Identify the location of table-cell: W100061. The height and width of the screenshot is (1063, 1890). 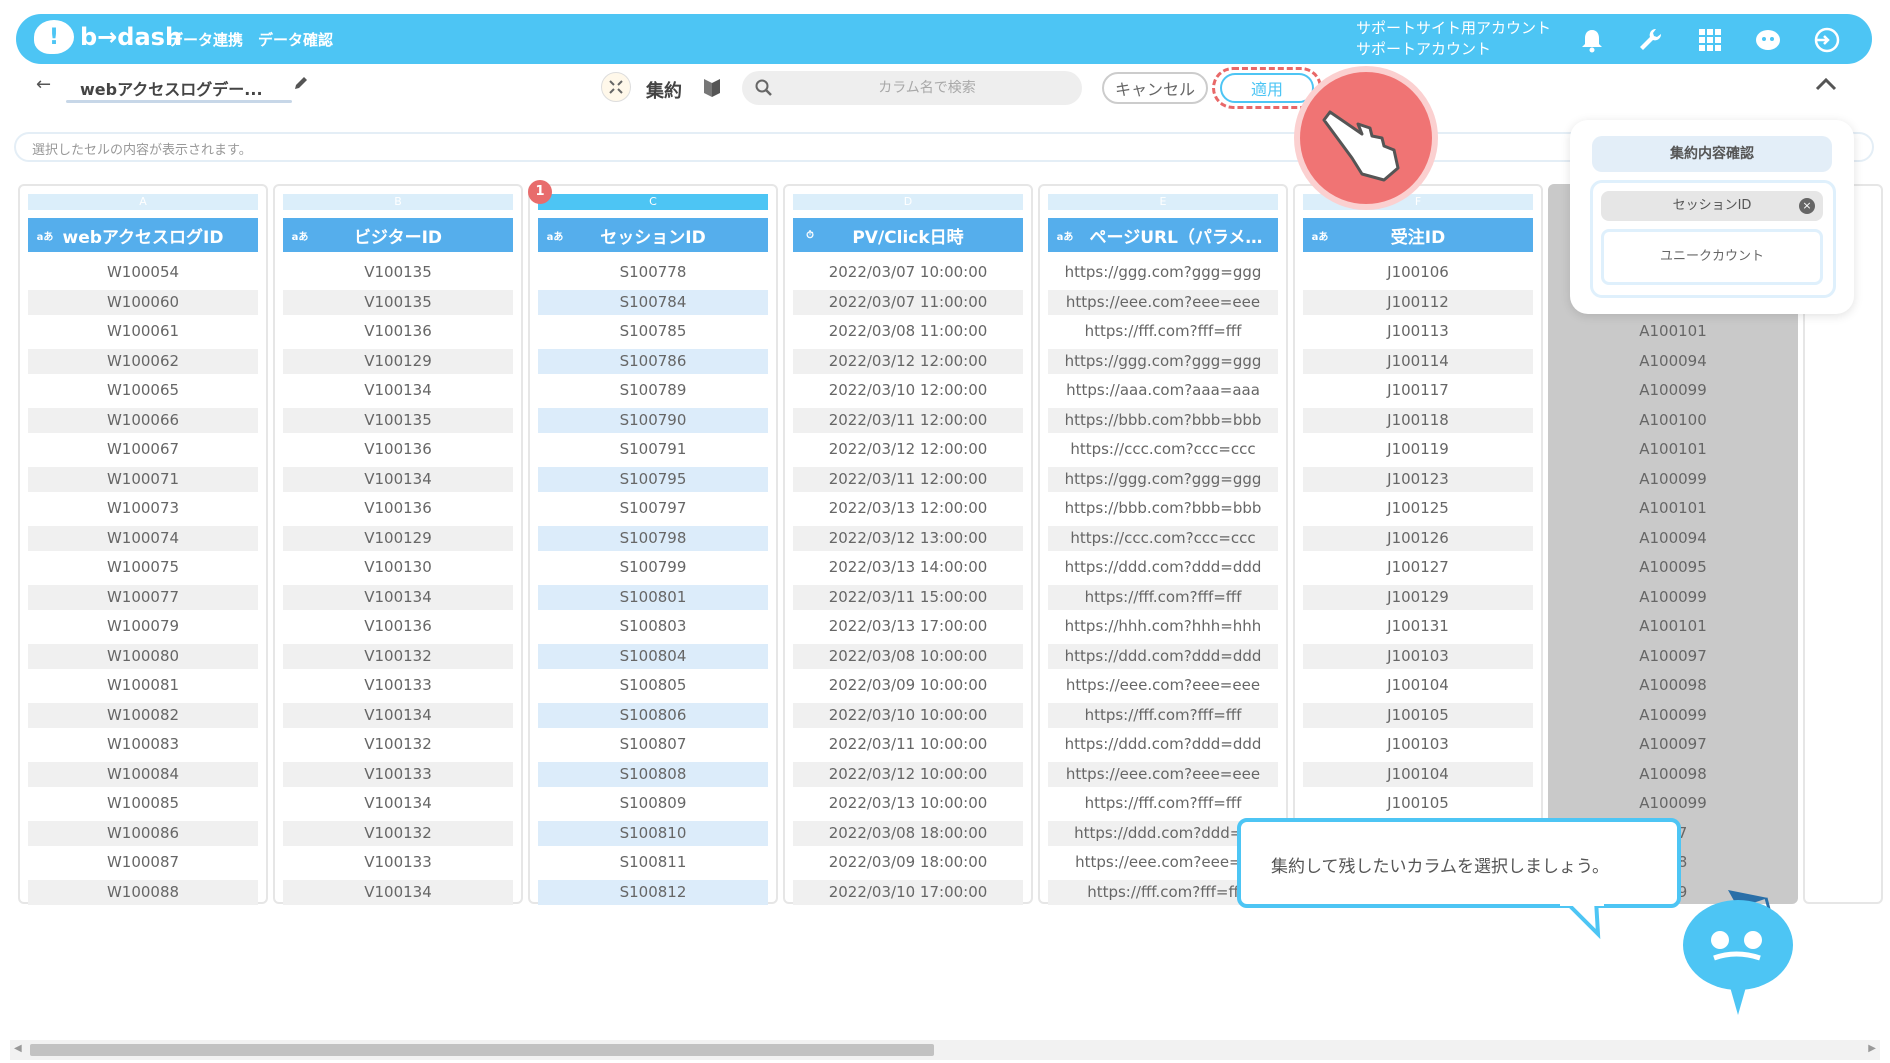
(143, 331).